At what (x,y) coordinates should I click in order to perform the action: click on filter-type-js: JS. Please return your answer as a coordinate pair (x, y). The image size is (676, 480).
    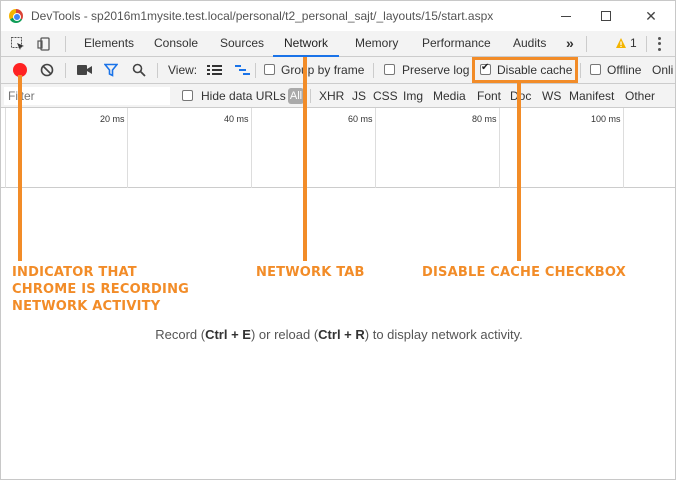
    Looking at the image, I should click on (359, 96).